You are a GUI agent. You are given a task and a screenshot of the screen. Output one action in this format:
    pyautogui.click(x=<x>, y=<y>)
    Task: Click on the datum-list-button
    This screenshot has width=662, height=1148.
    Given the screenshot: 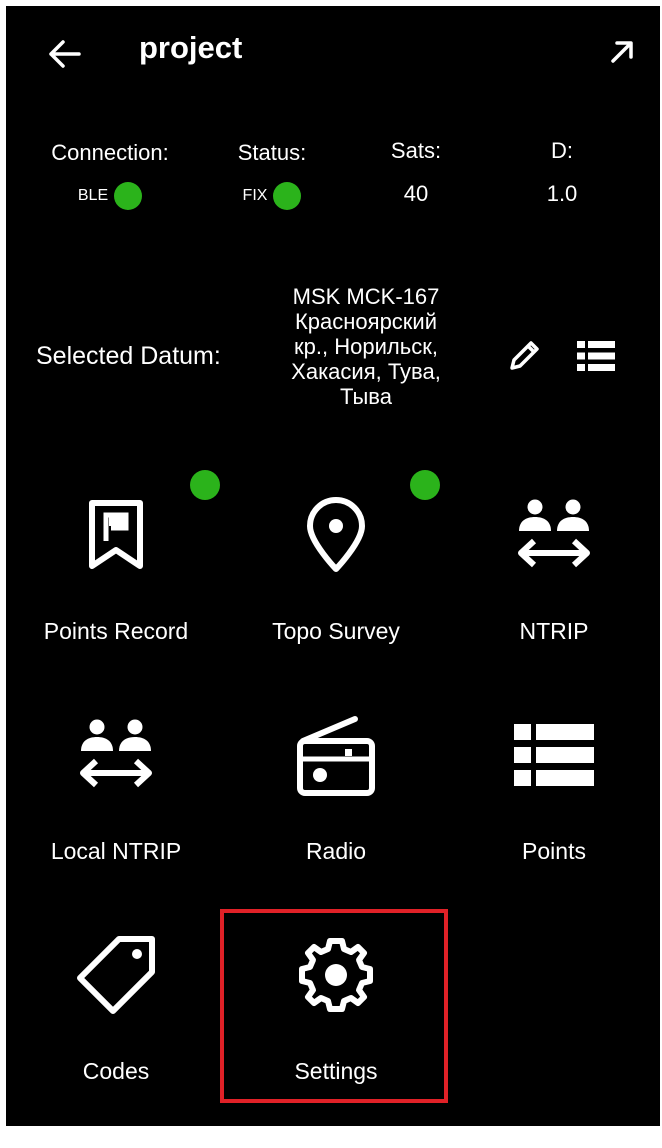 What is the action you would take?
    pyautogui.click(x=596, y=356)
    